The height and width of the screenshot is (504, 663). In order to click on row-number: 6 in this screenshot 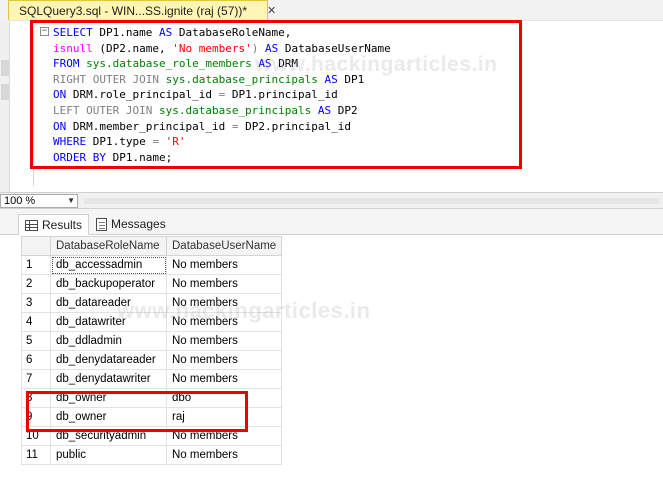, I will do `click(36, 360)`.